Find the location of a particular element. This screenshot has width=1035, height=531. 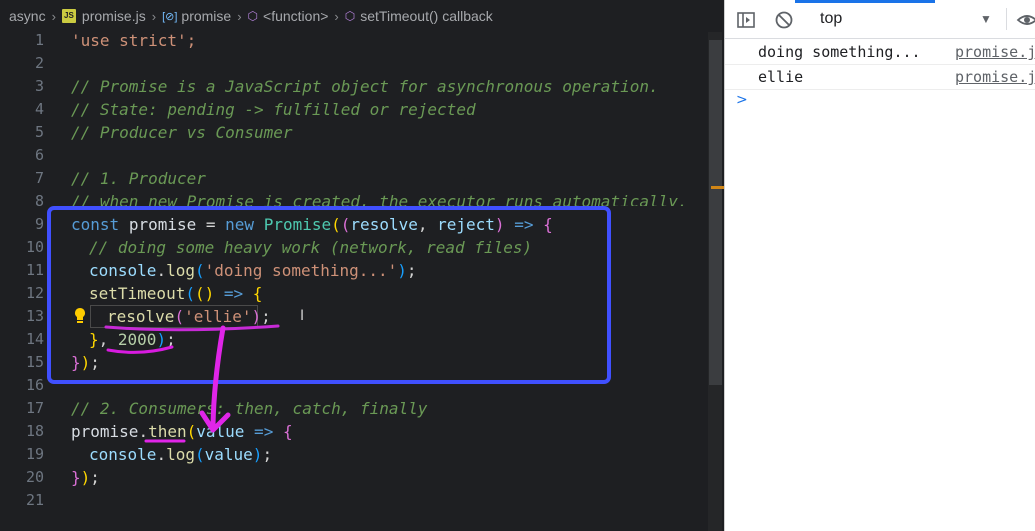

code-line: // 2. Consumers: then, catch, finally is located at coordinates (249, 408).